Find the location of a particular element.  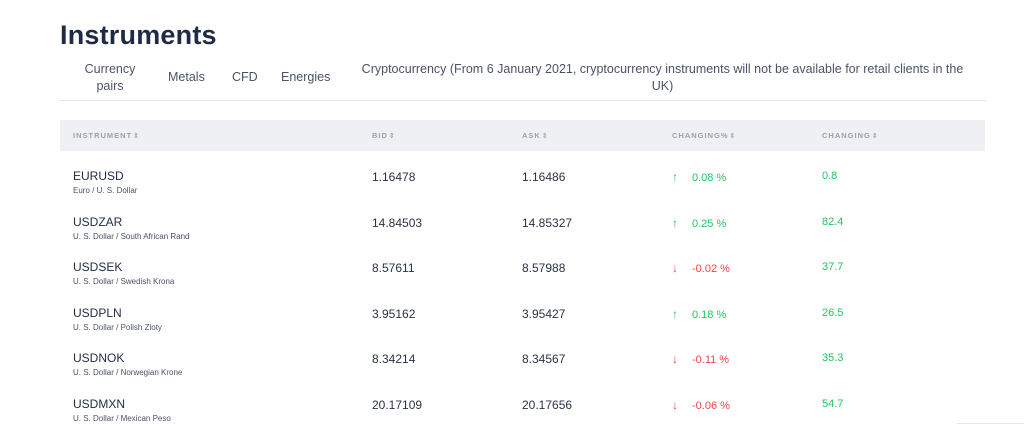

instrument-name: Euro / U. S. Dollar is located at coordinates (105, 190).